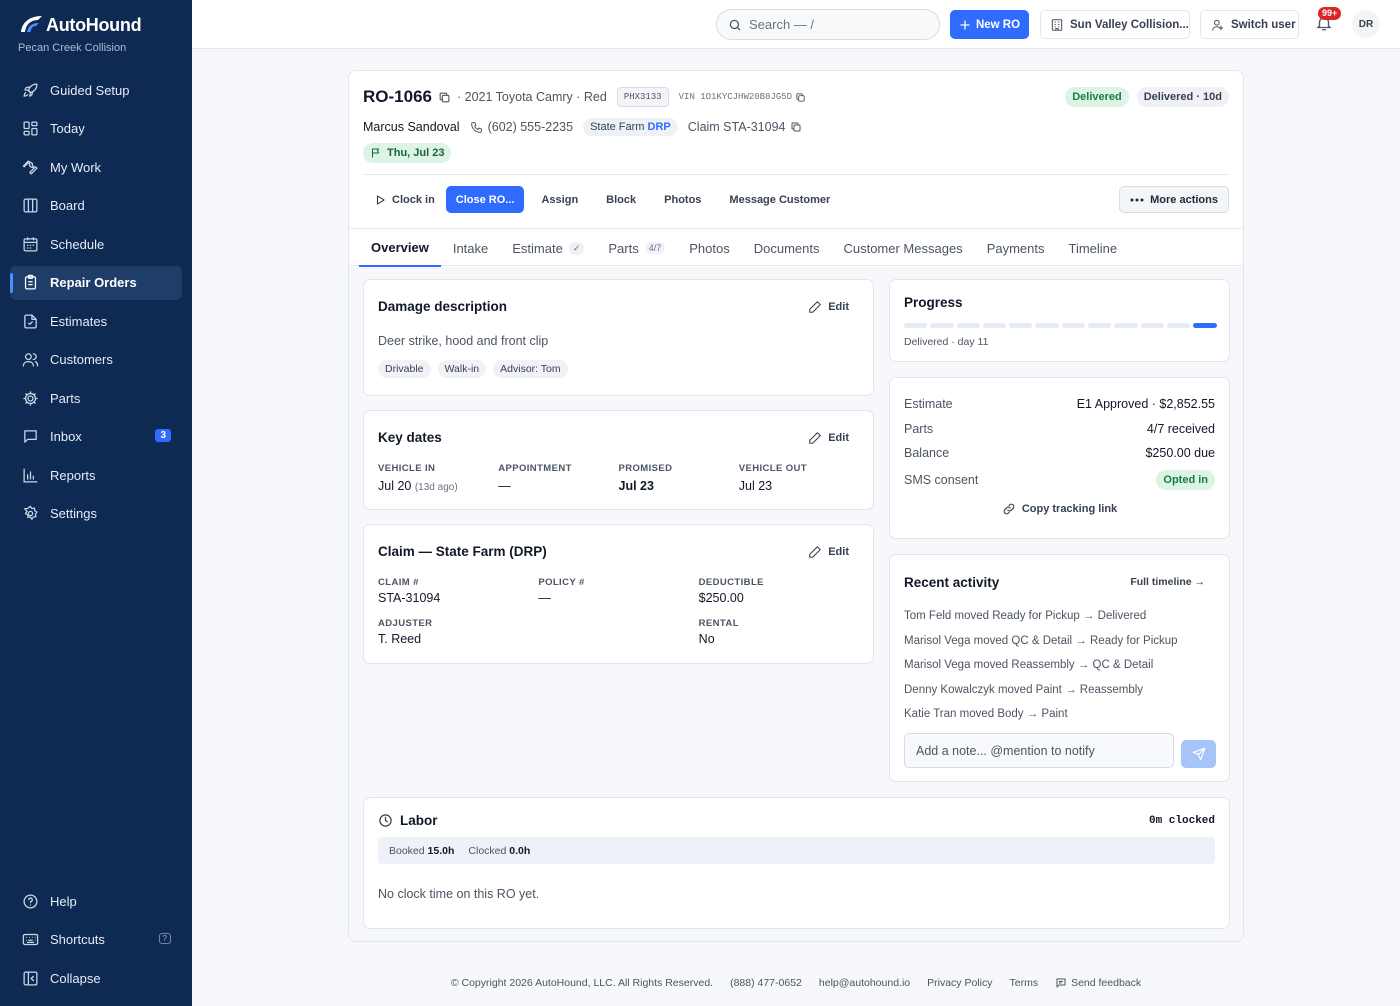 The image size is (1400, 1006). Describe the element at coordinates (77, 939) in the screenshot. I see `sidebar-item-label: Shortcuts` at that location.